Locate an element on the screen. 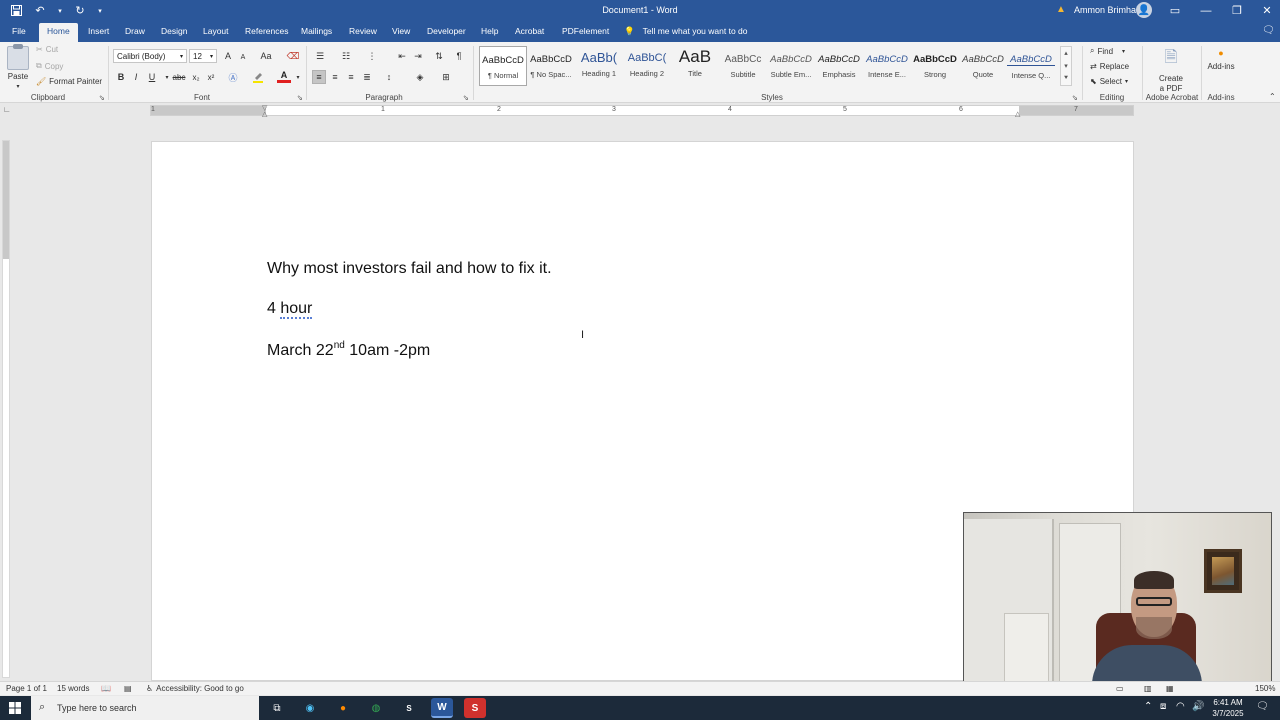  proofing-icon: 📖 is located at coordinates (106, 688).